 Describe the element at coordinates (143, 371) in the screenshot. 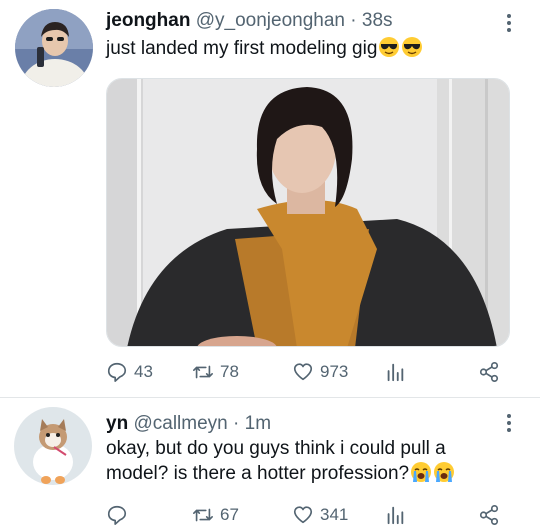

I see `reply-count: 43` at that location.